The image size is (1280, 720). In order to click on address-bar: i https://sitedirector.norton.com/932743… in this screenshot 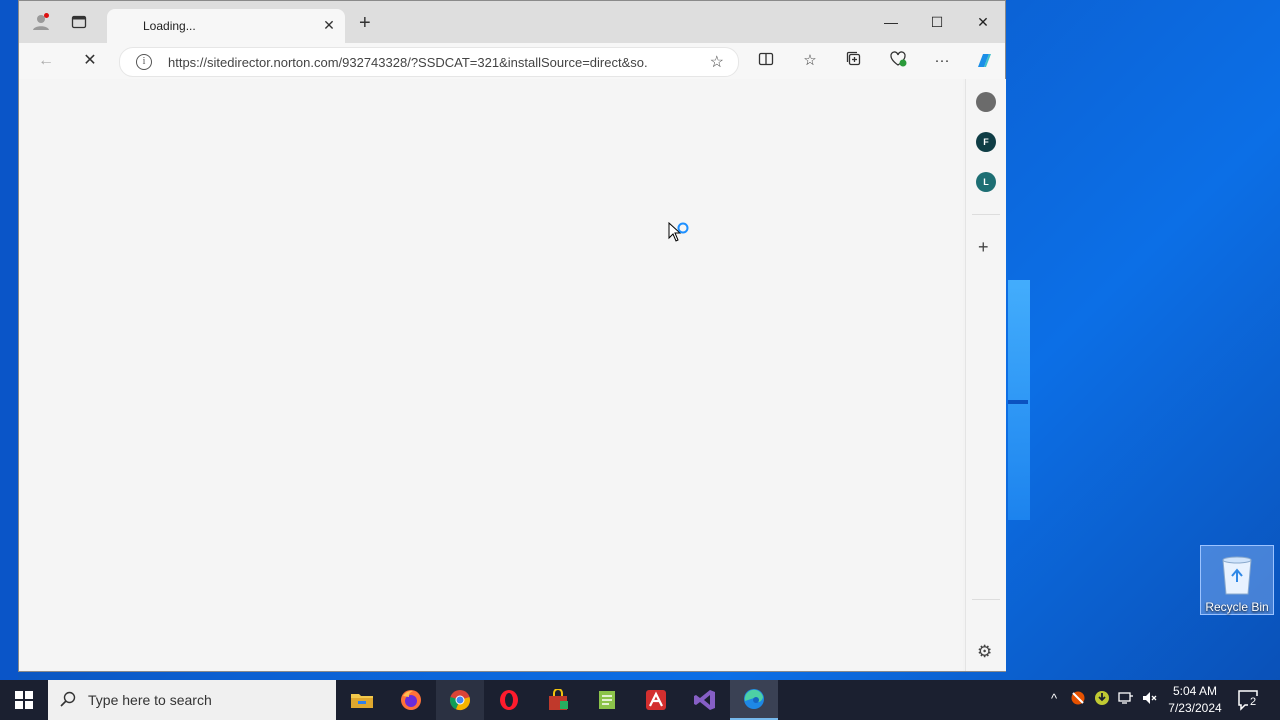, I will do `click(429, 62)`.